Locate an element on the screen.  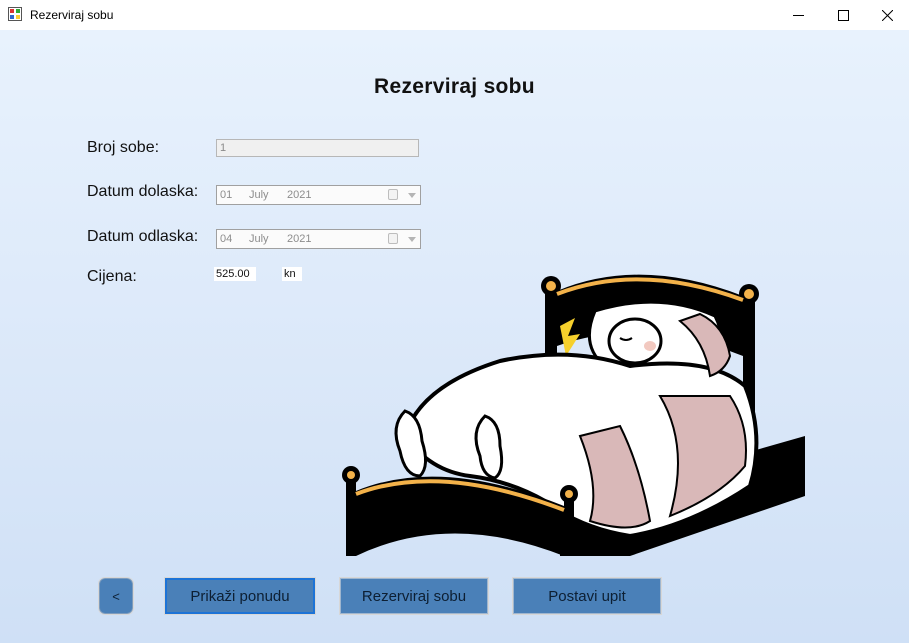
title-bar: Rezerviraj sobu is located at coordinates (454, 15).